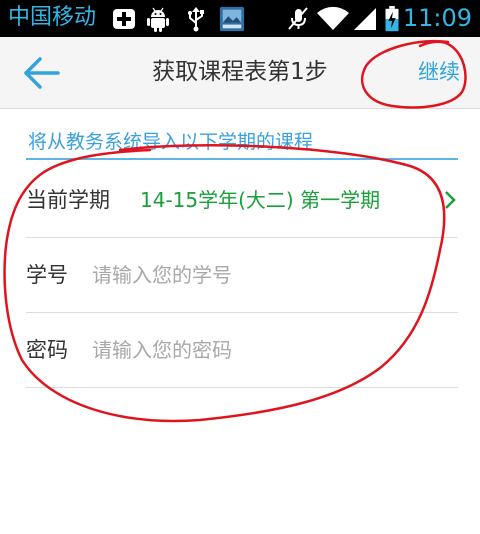 The image size is (480, 534). Describe the element at coordinates (267, 275) in the screenshot. I see `student-id-input` at that location.